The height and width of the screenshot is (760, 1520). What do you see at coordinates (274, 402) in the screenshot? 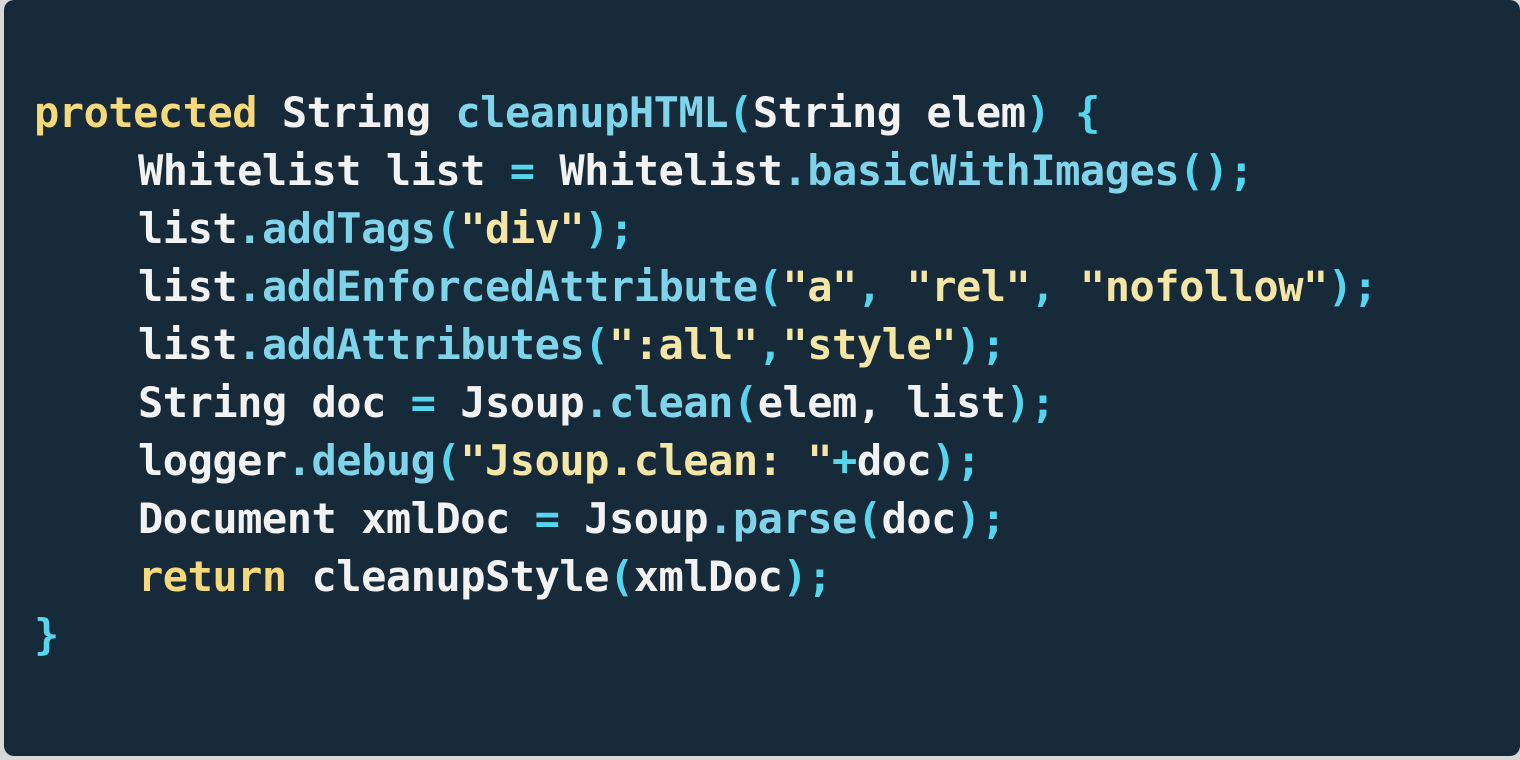
I see `code-token: String doc` at bounding box center [274, 402].